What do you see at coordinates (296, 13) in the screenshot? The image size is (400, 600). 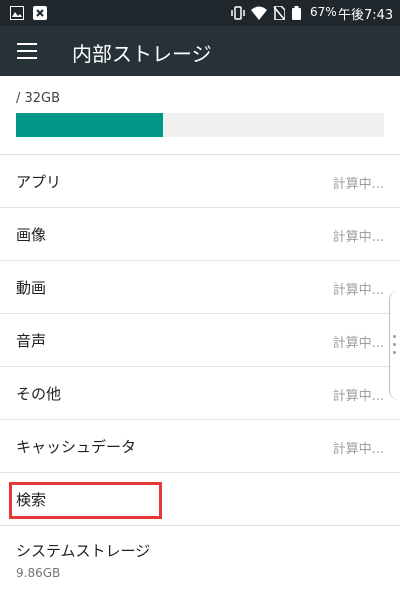 I see `battery-icon` at bounding box center [296, 13].